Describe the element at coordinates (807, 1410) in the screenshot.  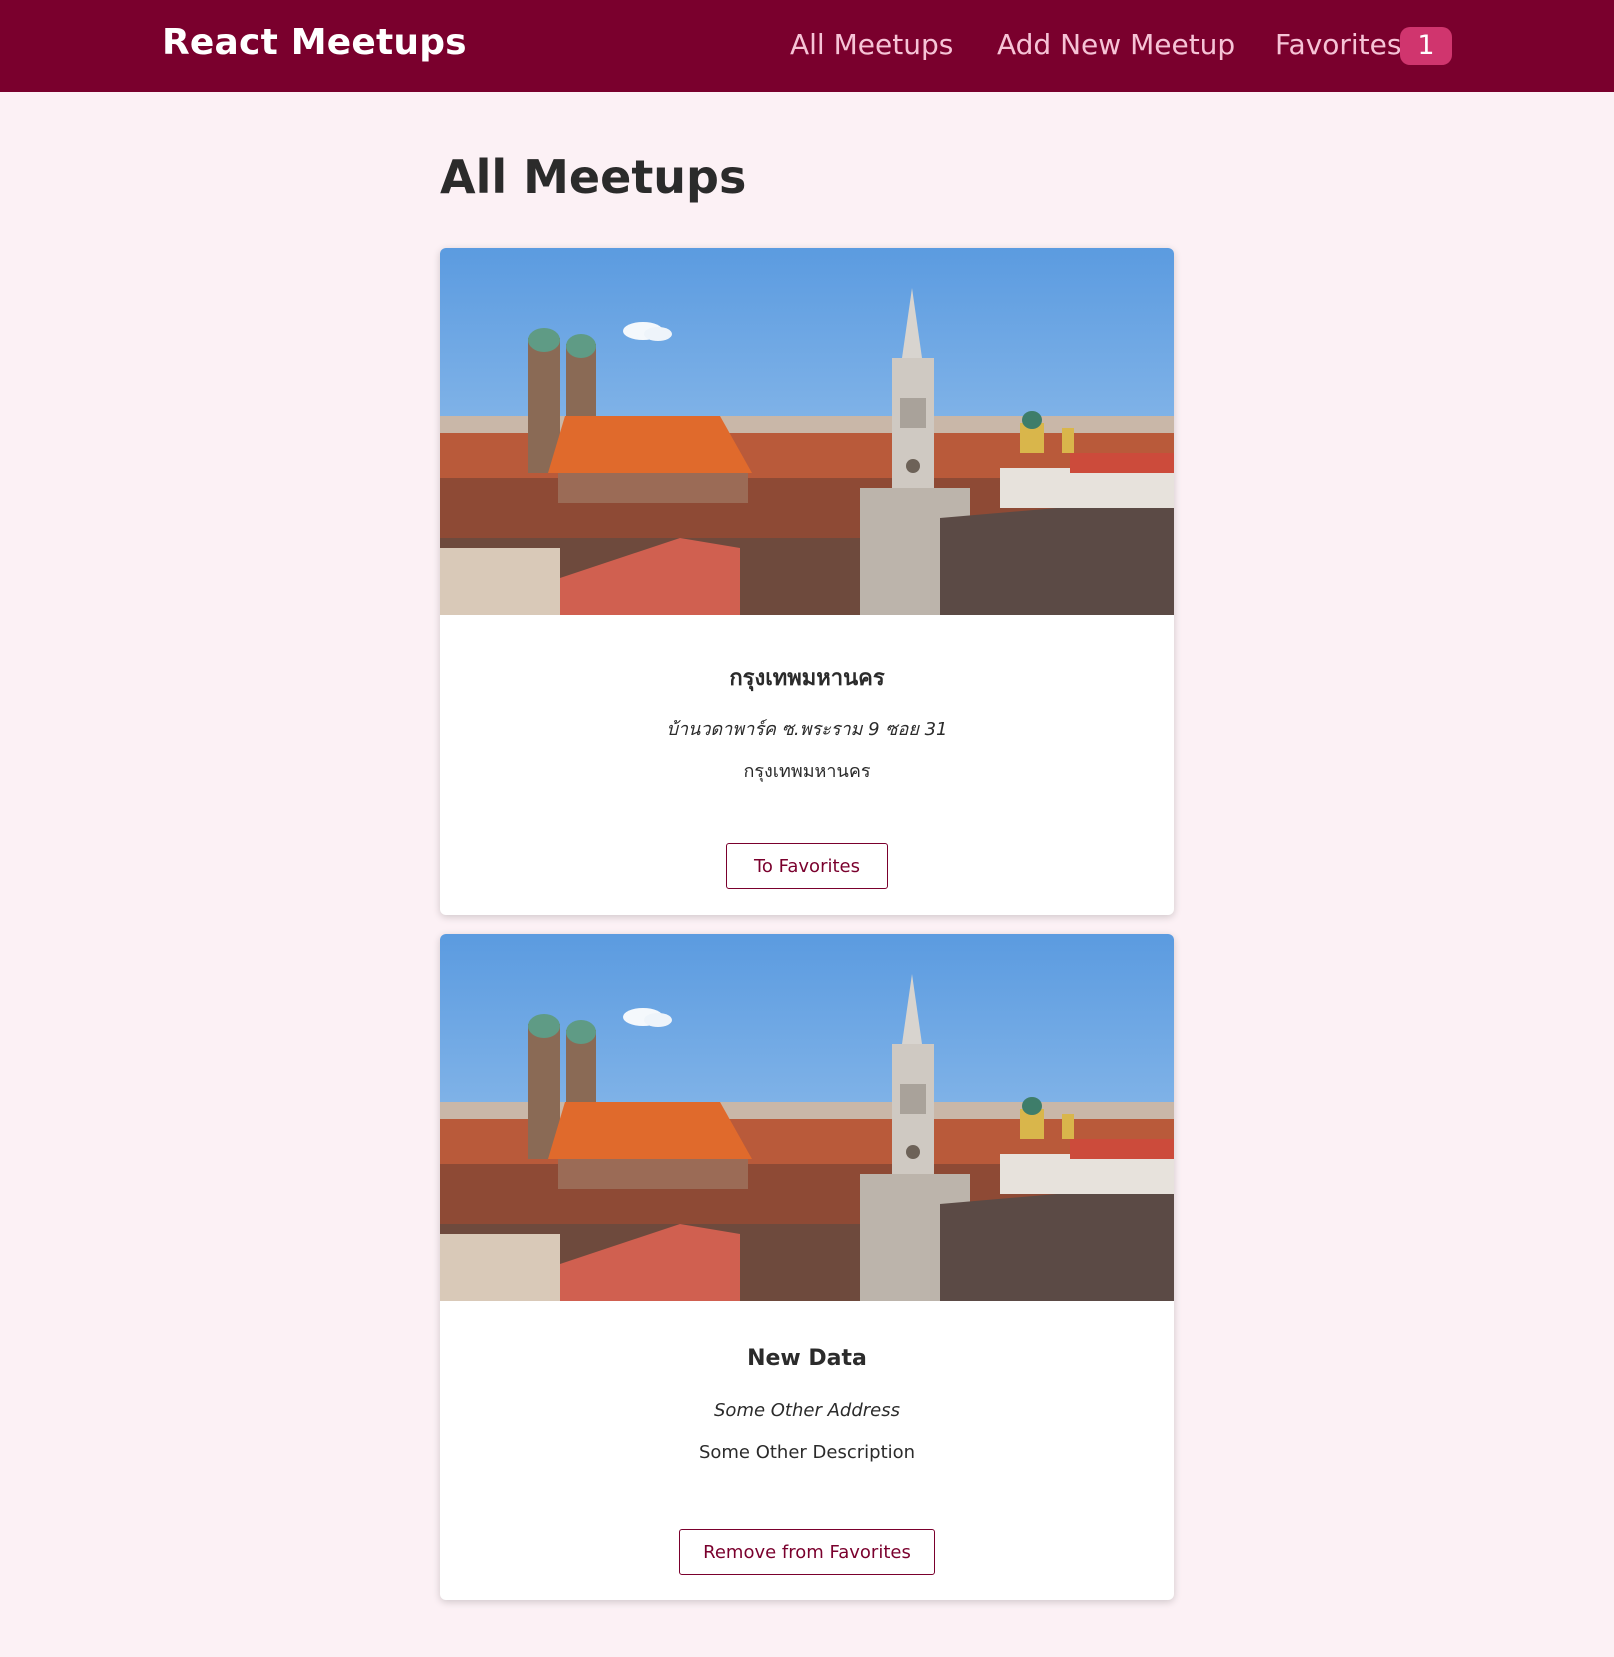
I see `meetup-address: Some Other Address` at that location.